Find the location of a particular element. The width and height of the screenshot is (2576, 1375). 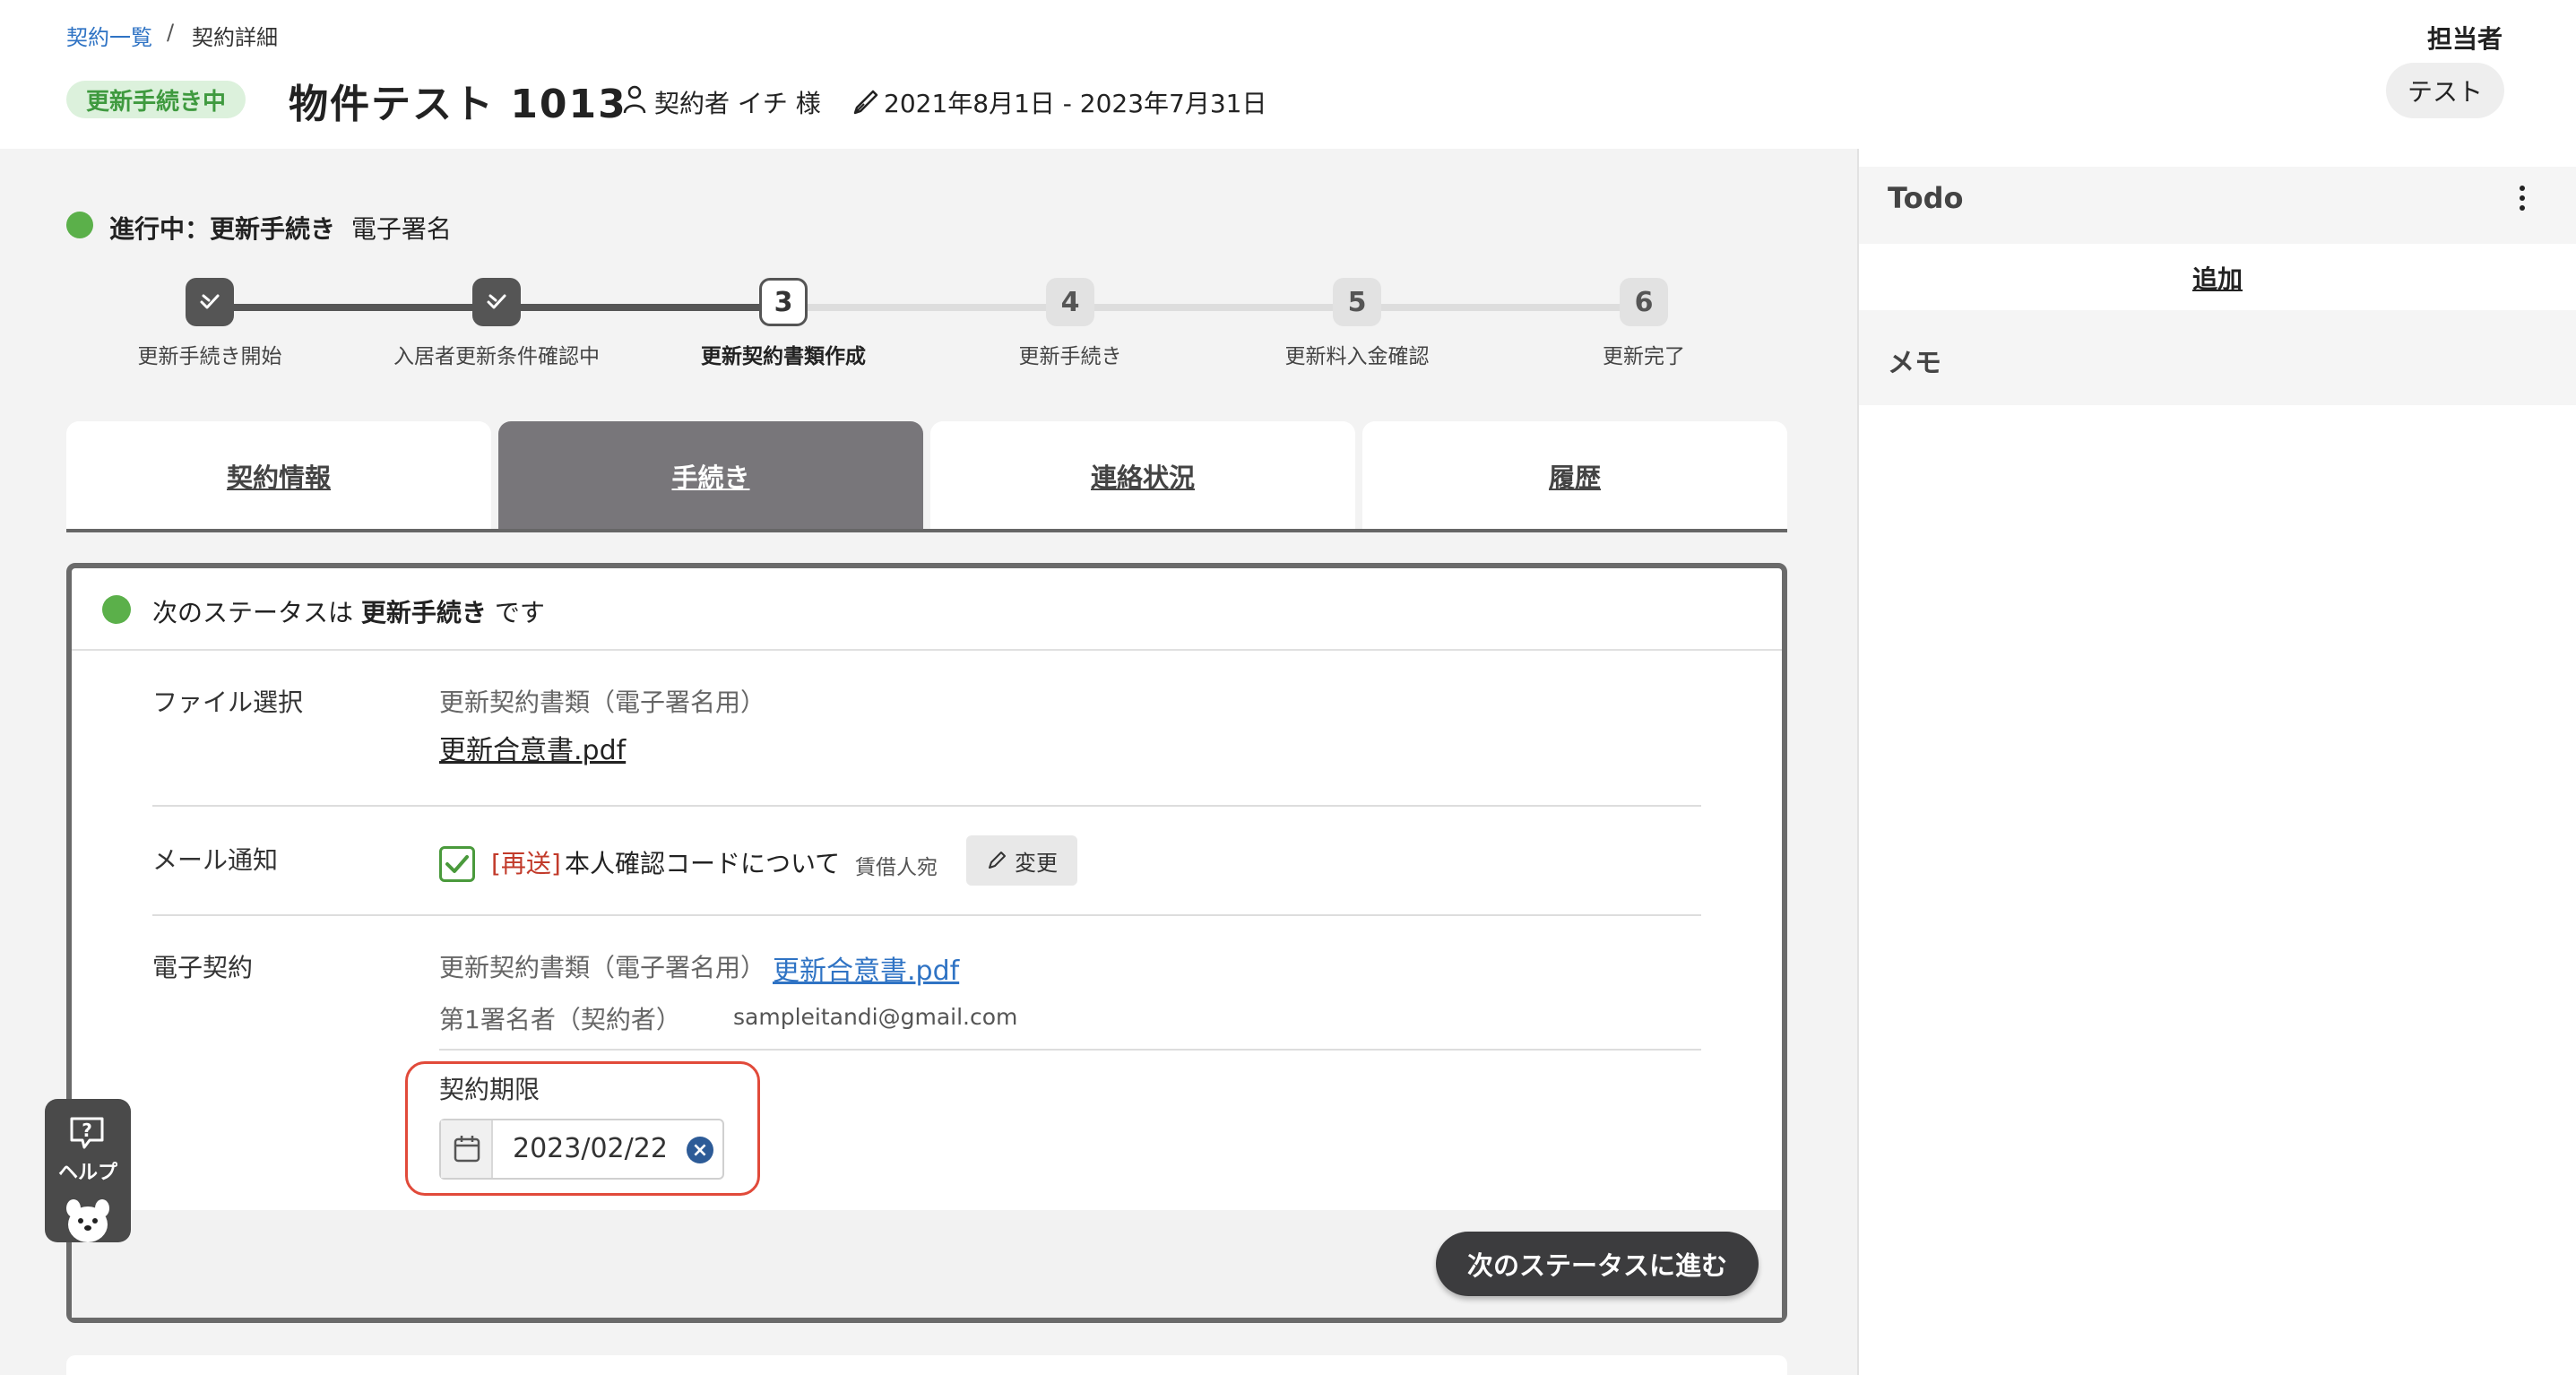

tab-underline is located at coordinates (926, 530).